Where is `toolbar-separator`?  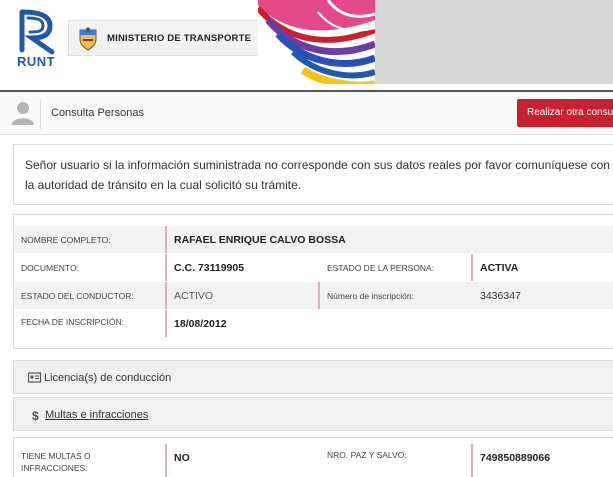
toolbar-separator is located at coordinates (40, 114).